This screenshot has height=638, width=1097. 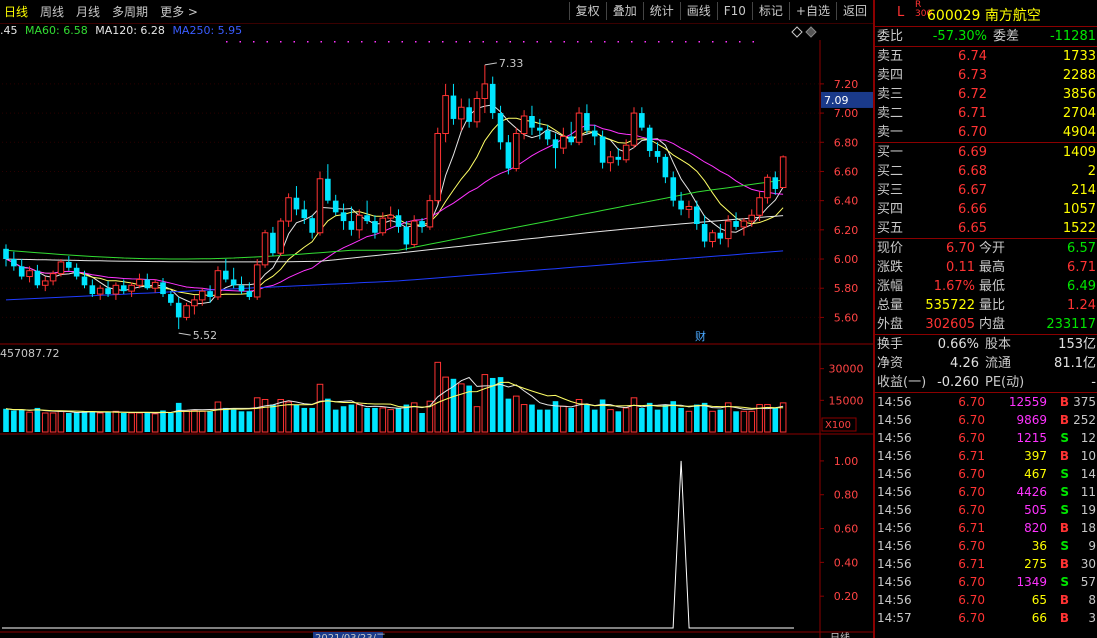 I want to click on sell-price: 6.73, so click(x=972, y=75).